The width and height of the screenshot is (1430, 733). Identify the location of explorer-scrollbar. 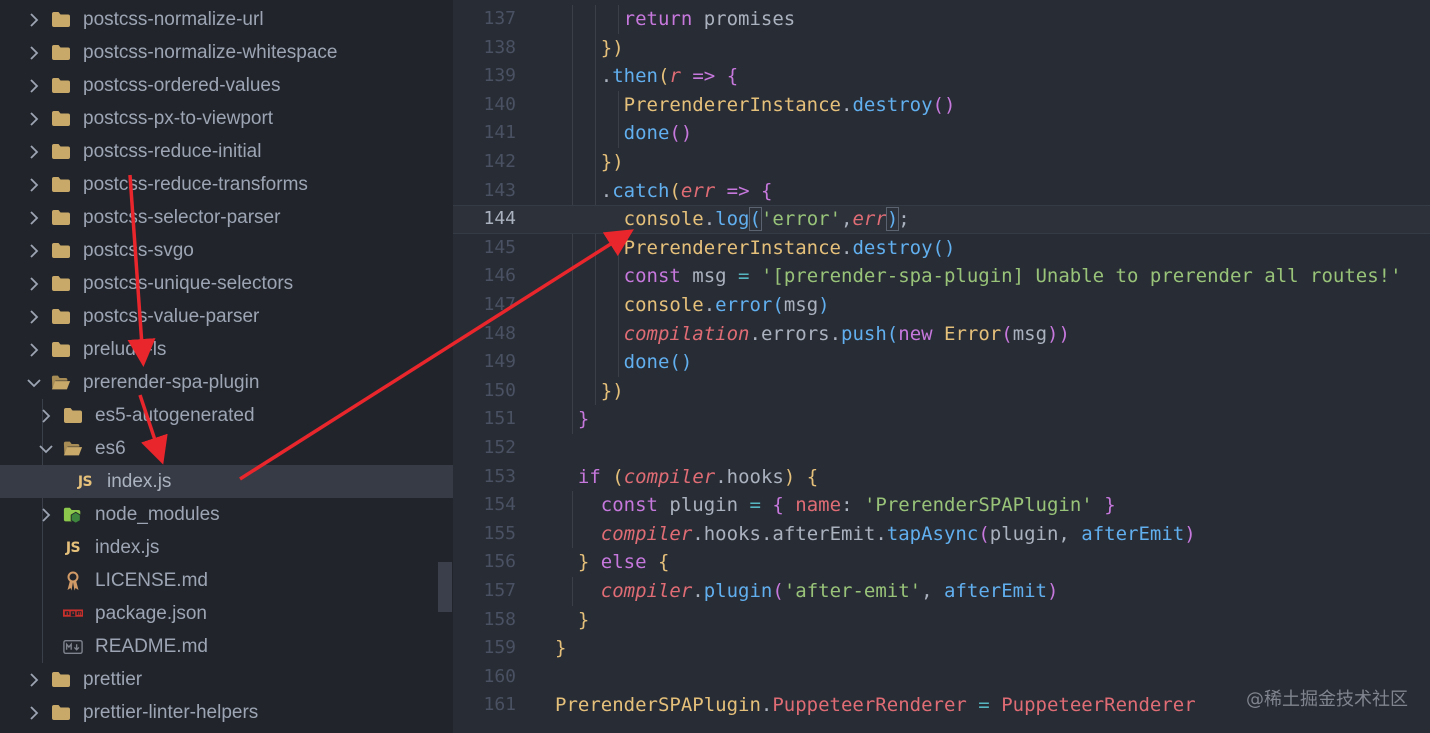
(445, 587).